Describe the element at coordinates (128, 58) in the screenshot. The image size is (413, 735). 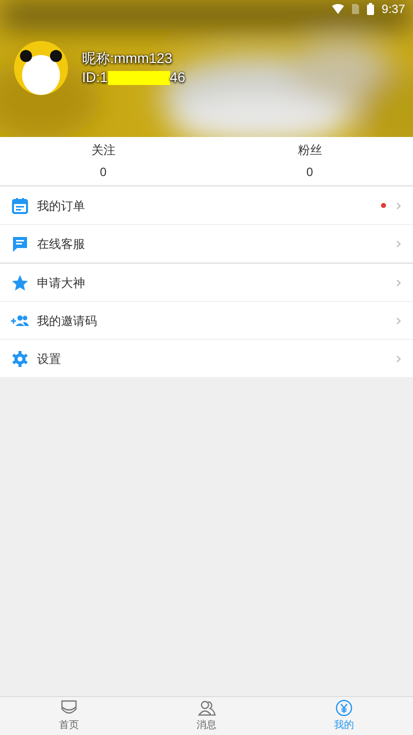
I see `nickname: 昵称:mmm123` at that location.